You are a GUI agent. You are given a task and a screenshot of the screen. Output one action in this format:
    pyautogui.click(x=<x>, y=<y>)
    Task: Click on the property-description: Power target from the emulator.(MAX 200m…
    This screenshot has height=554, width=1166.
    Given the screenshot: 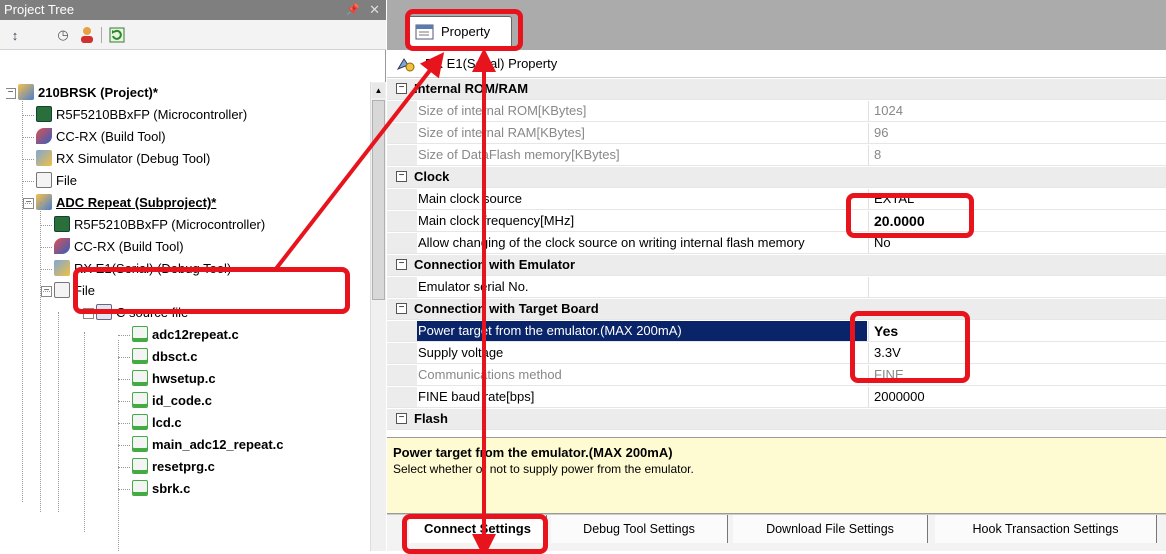 What is the action you would take?
    pyautogui.click(x=776, y=475)
    